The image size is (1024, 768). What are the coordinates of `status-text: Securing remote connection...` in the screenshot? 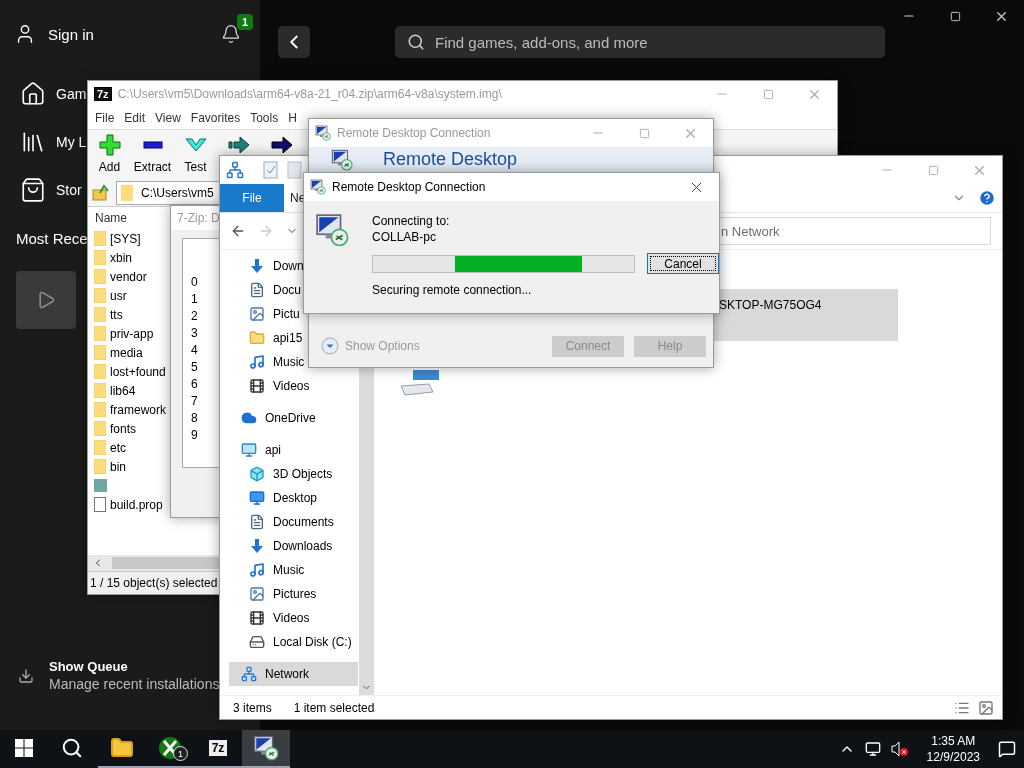 It's located at (452, 290).